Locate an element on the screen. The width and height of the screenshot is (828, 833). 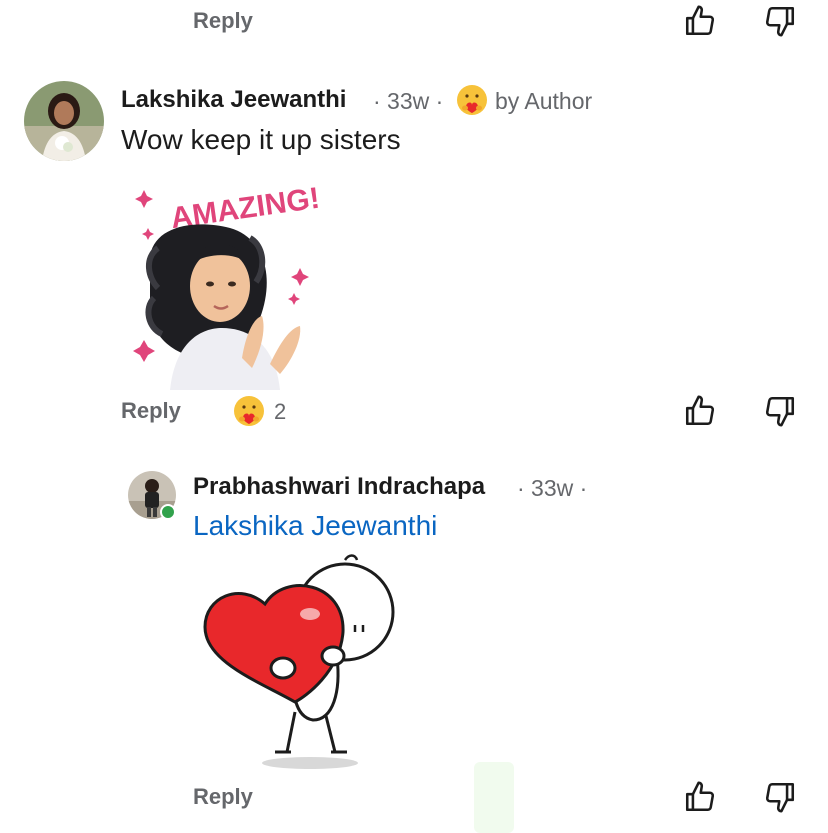
comment-text: Wow keep it up sisters is located at coordinates (261, 139).